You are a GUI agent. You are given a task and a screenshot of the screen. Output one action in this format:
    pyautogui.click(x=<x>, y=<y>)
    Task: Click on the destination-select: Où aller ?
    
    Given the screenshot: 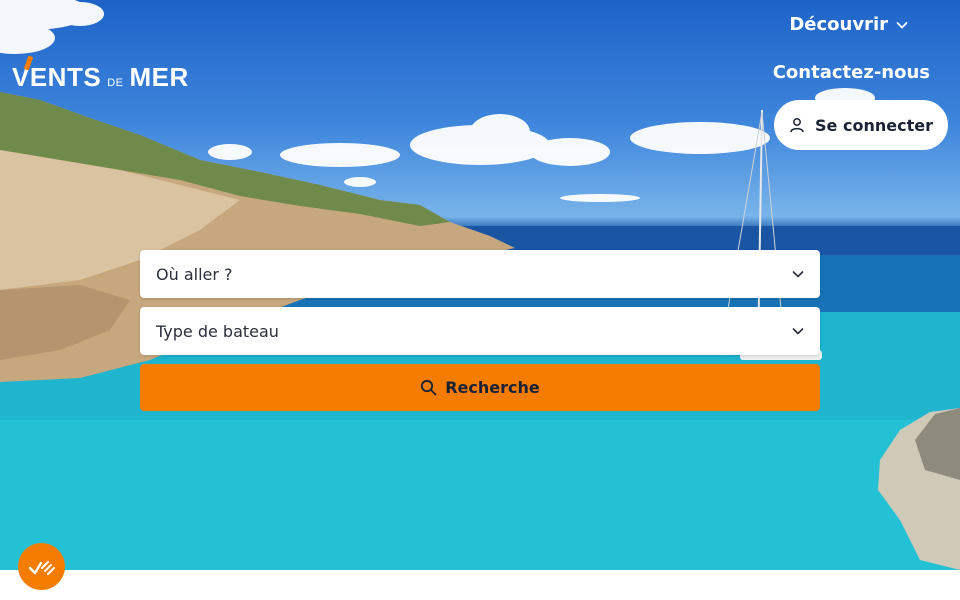 What is the action you would take?
    pyautogui.click(x=480, y=274)
    